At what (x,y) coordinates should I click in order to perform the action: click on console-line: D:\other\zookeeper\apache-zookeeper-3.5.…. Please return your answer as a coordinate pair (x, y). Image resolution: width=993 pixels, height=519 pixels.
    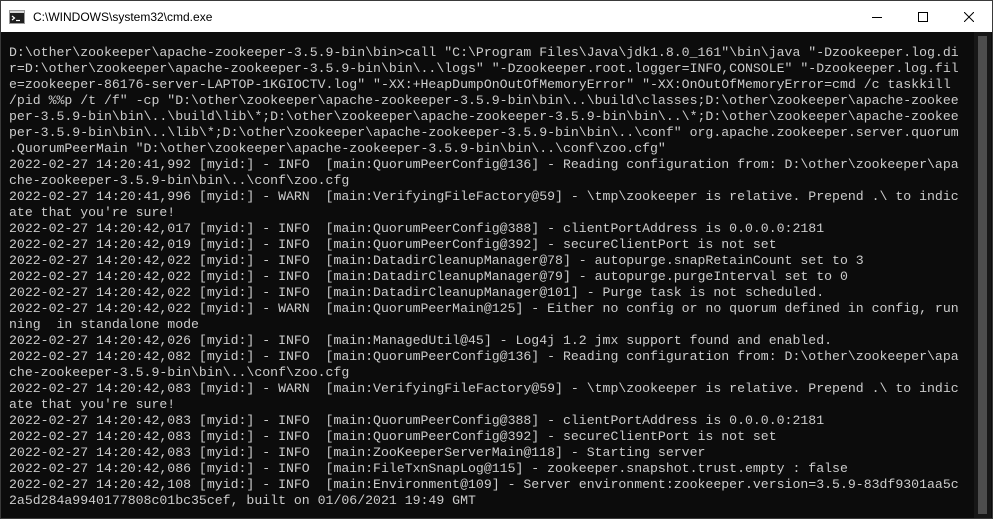
    Looking at the image, I should click on (484, 52).